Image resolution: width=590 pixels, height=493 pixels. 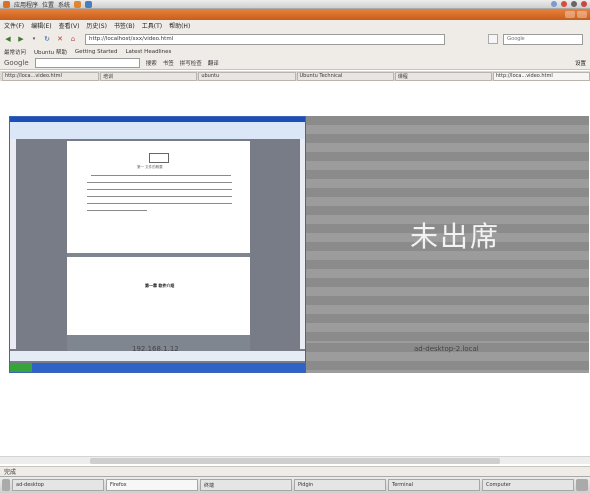 I want to click on remote-taskbar, so click(x=157, y=367).